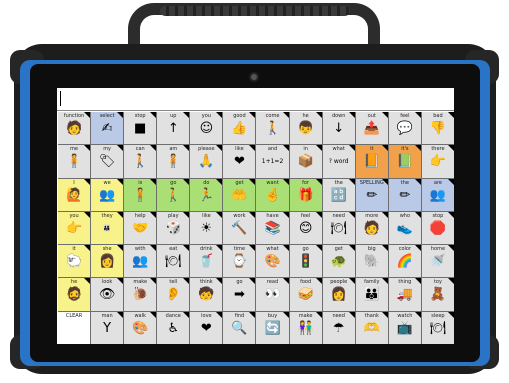 Image resolution: width=509 pixels, height=383 pixels. I want to click on grid-cell: feel 💬, so click(404, 128).